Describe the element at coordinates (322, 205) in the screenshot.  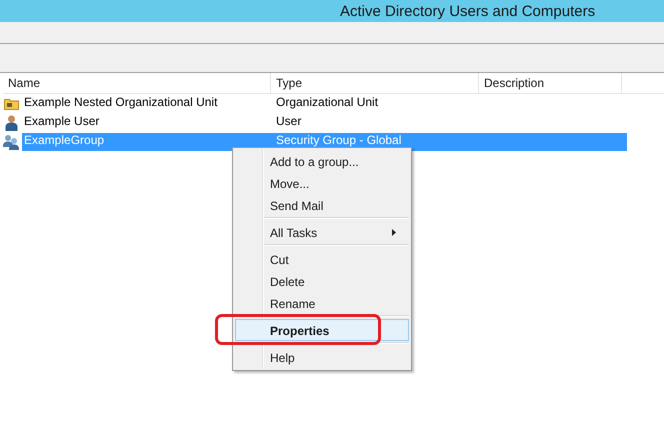
I see `menu-item: Send Mail` at that location.